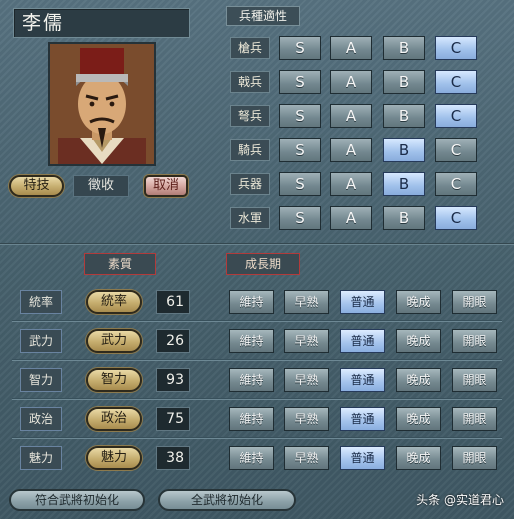  What do you see at coordinates (263, 264) in the screenshot?
I see `growth-title: 成長期` at bounding box center [263, 264].